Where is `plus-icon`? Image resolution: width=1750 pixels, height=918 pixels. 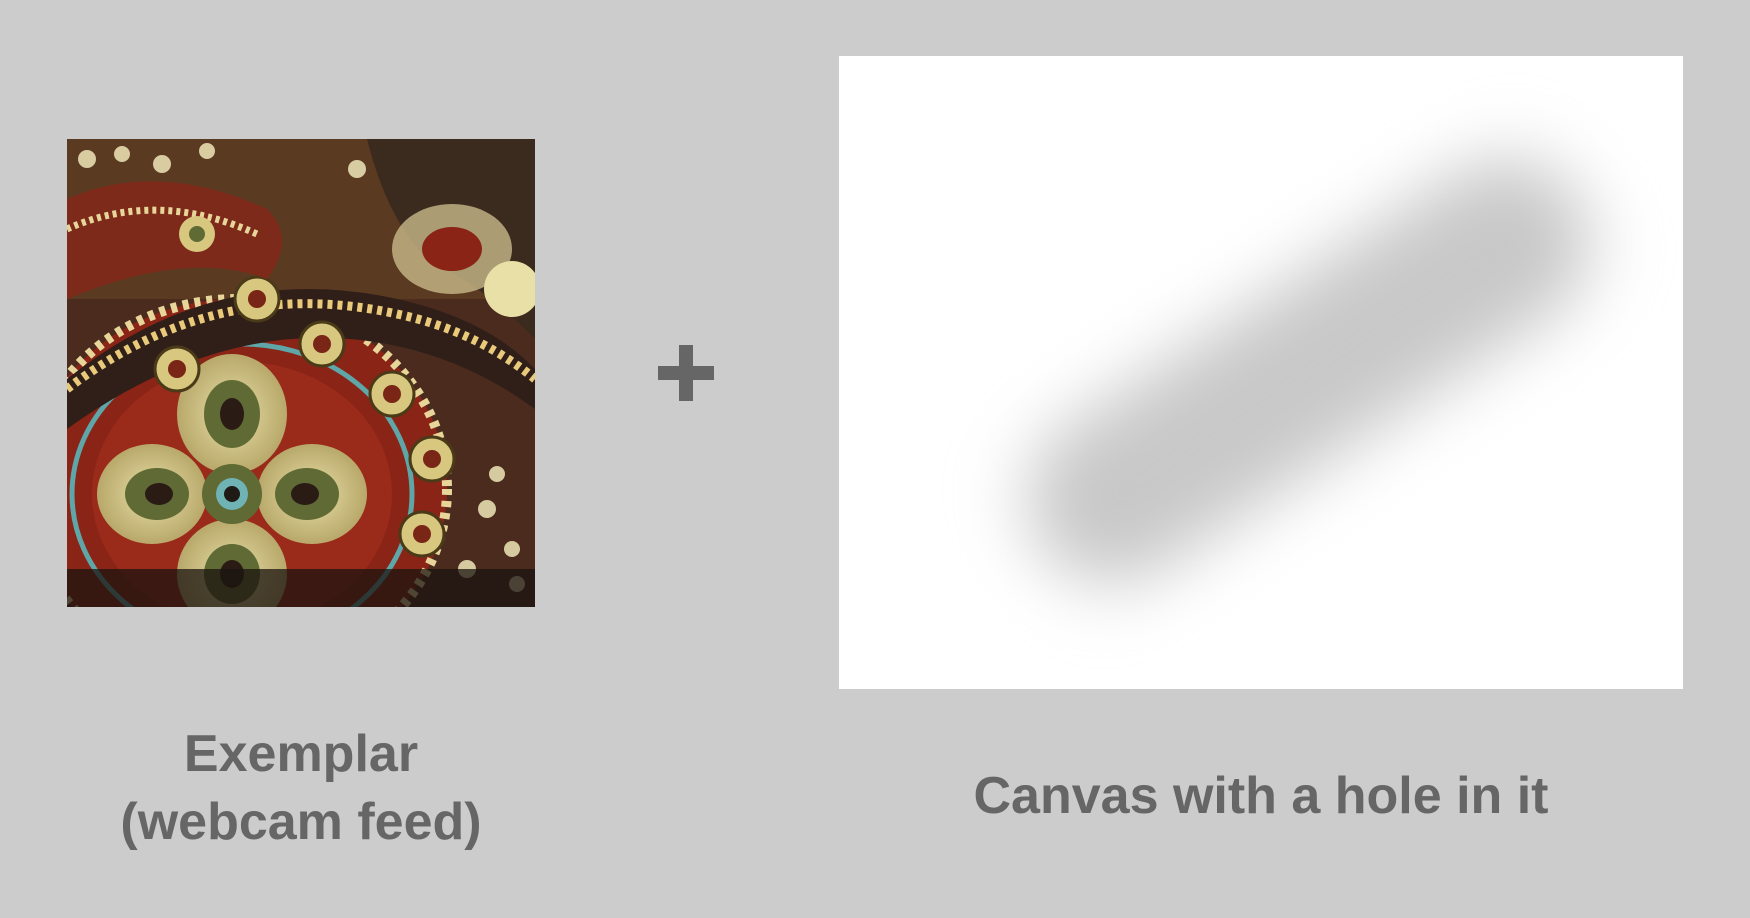 plus-icon is located at coordinates (686, 373).